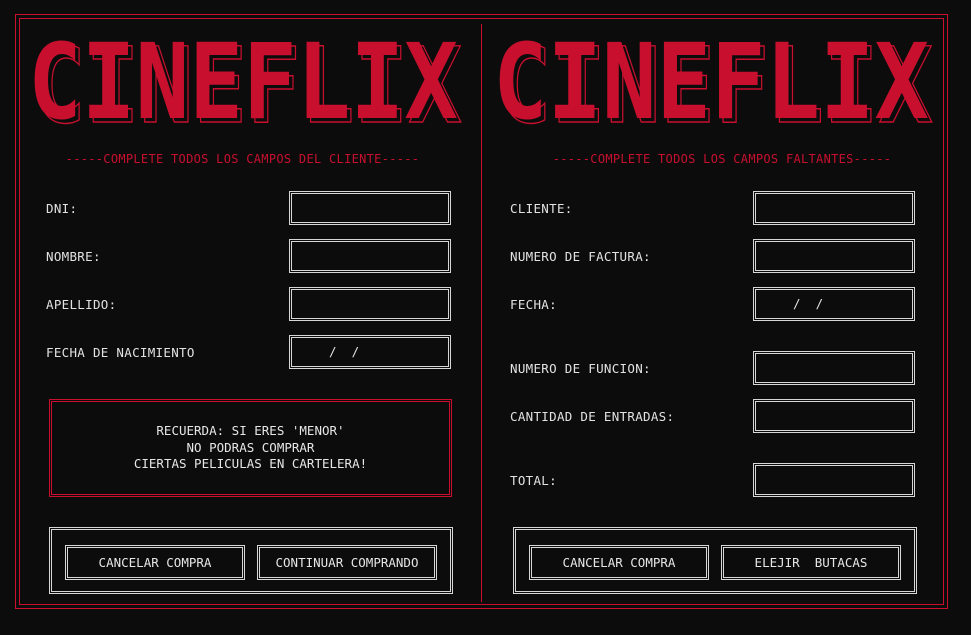 The width and height of the screenshot is (971, 635). I want to click on choose-seats-button: ELEJIR BUTACAS, so click(811, 562).